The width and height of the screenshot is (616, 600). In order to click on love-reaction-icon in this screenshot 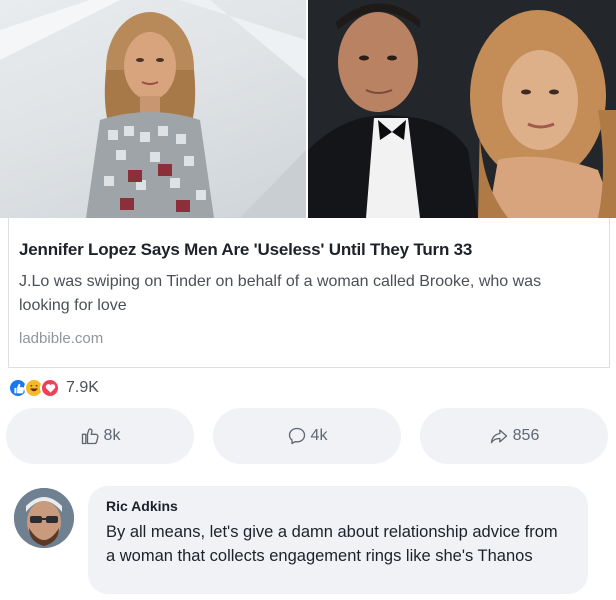, I will do `click(50, 388)`.